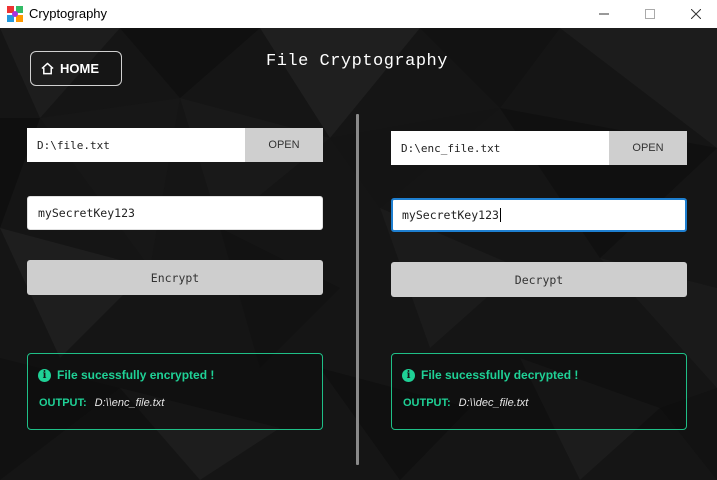 This screenshot has width=717, height=480. Describe the element at coordinates (63, 403) in the screenshot. I see `encrypt-output-label: OUTPUT:` at that location.